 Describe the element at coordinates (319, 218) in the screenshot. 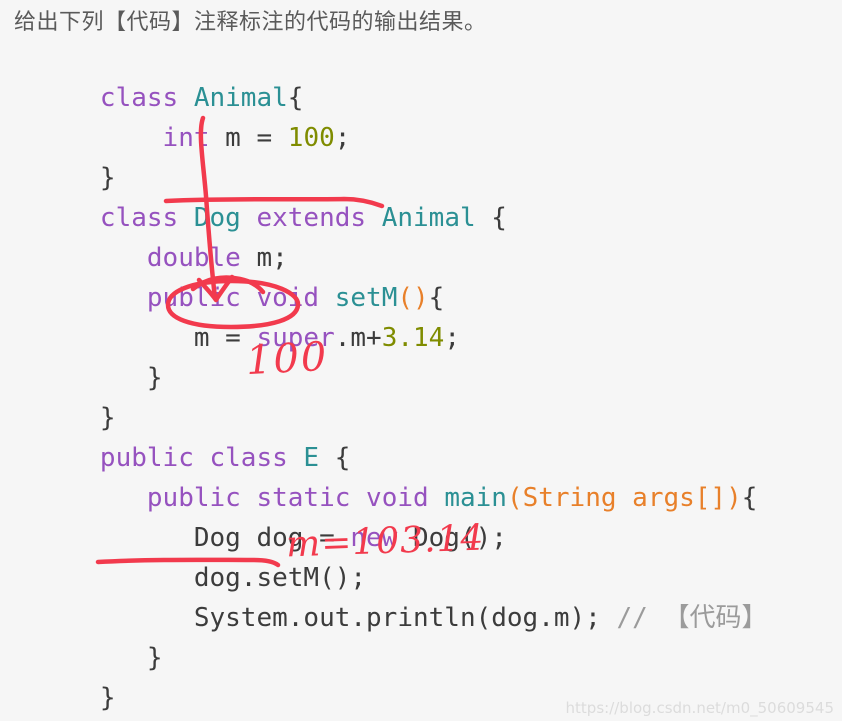

I see `token-keyword: extends` at that location.